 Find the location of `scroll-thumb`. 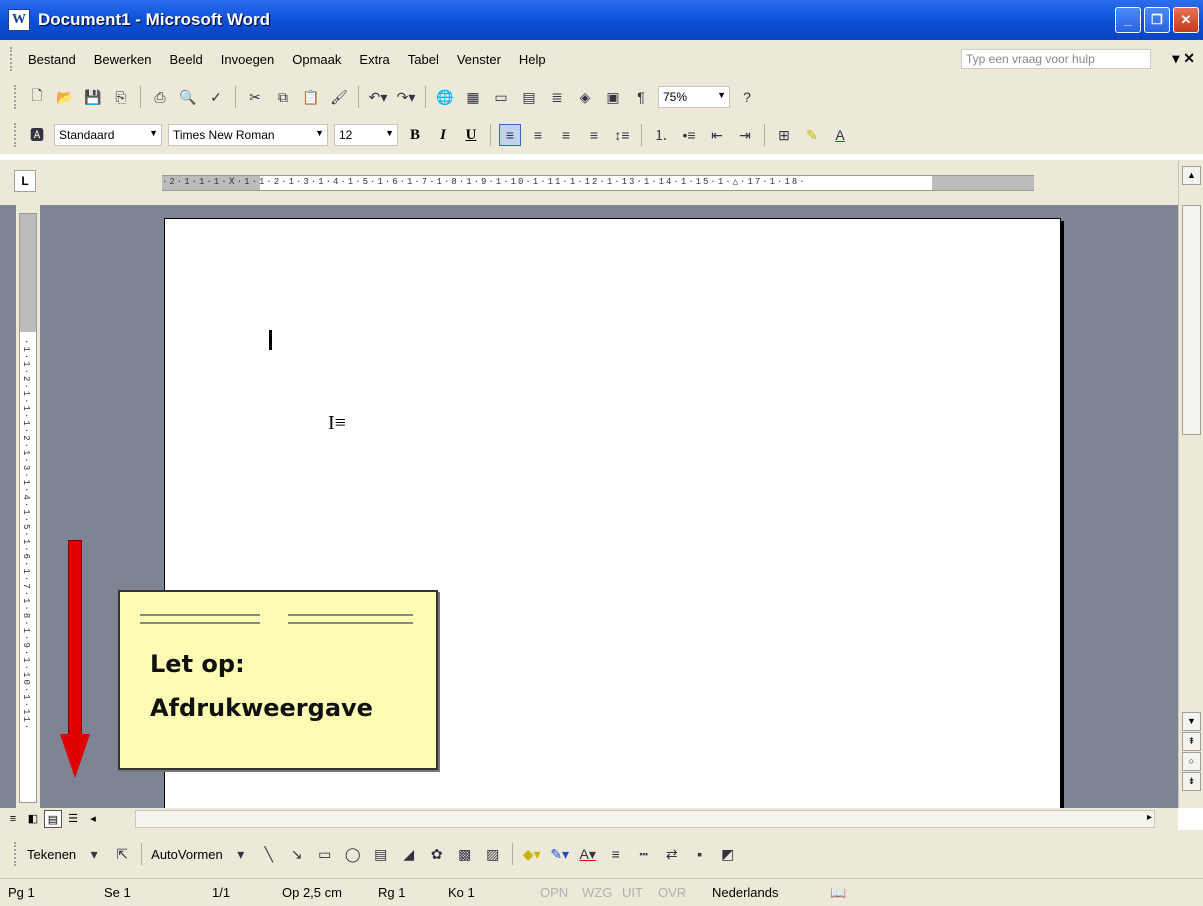

scroll-thumb is located at coordinates (1191, 320).